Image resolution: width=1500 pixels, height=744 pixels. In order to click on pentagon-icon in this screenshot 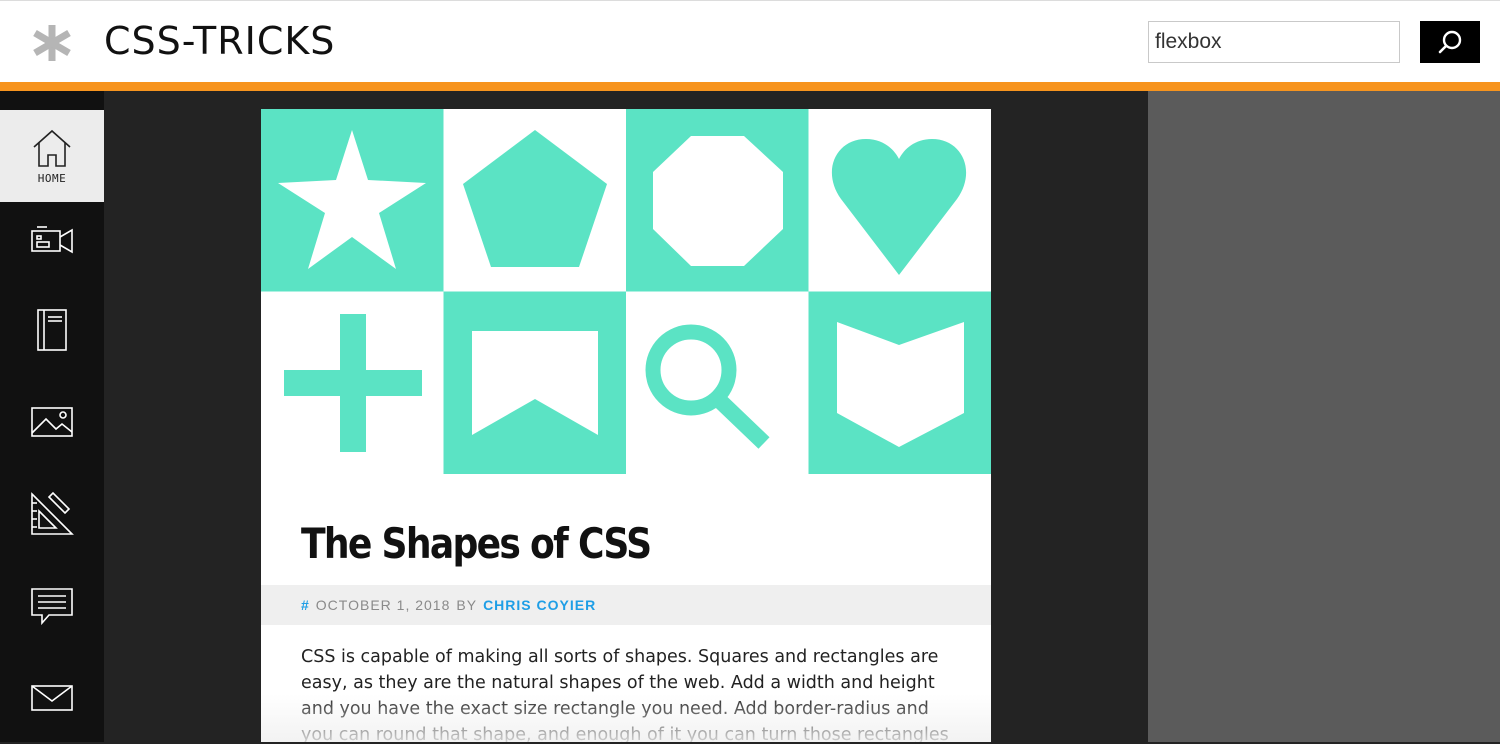, I will do `click(535, 198)`.